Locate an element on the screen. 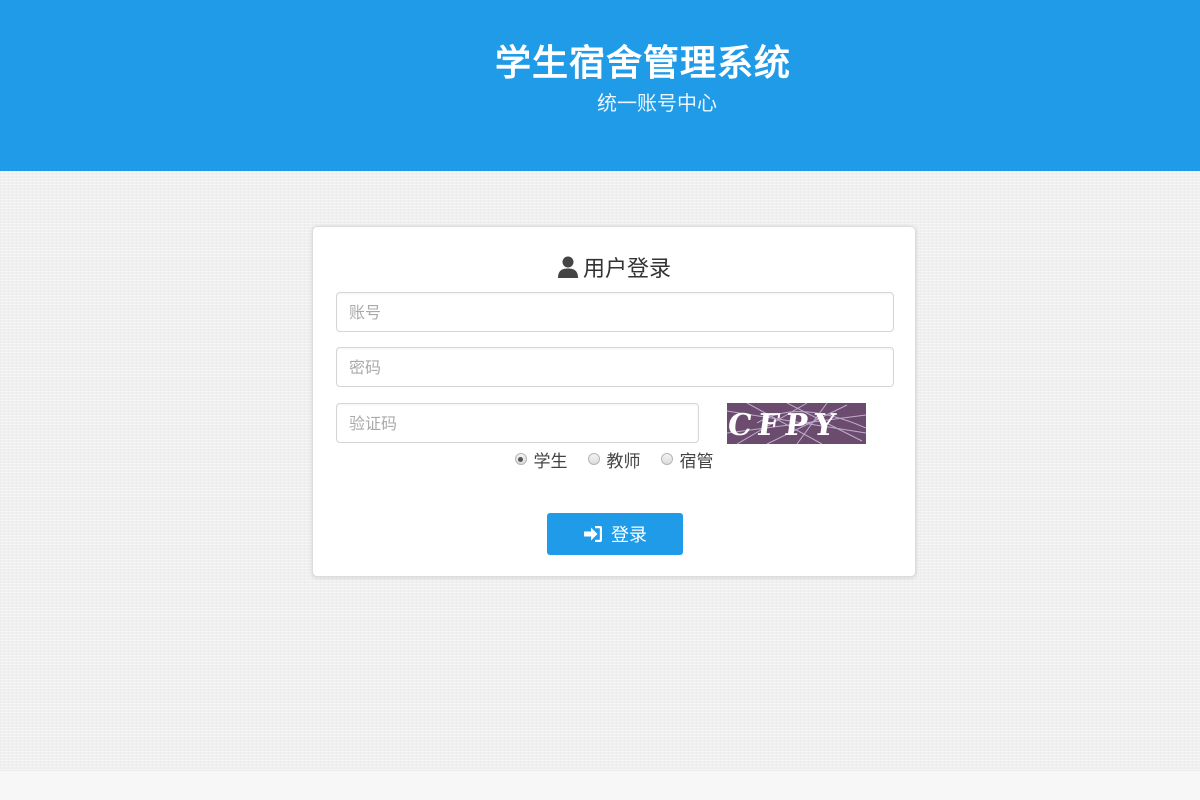  role-radio-teacher is located at coordinates (593, 459).